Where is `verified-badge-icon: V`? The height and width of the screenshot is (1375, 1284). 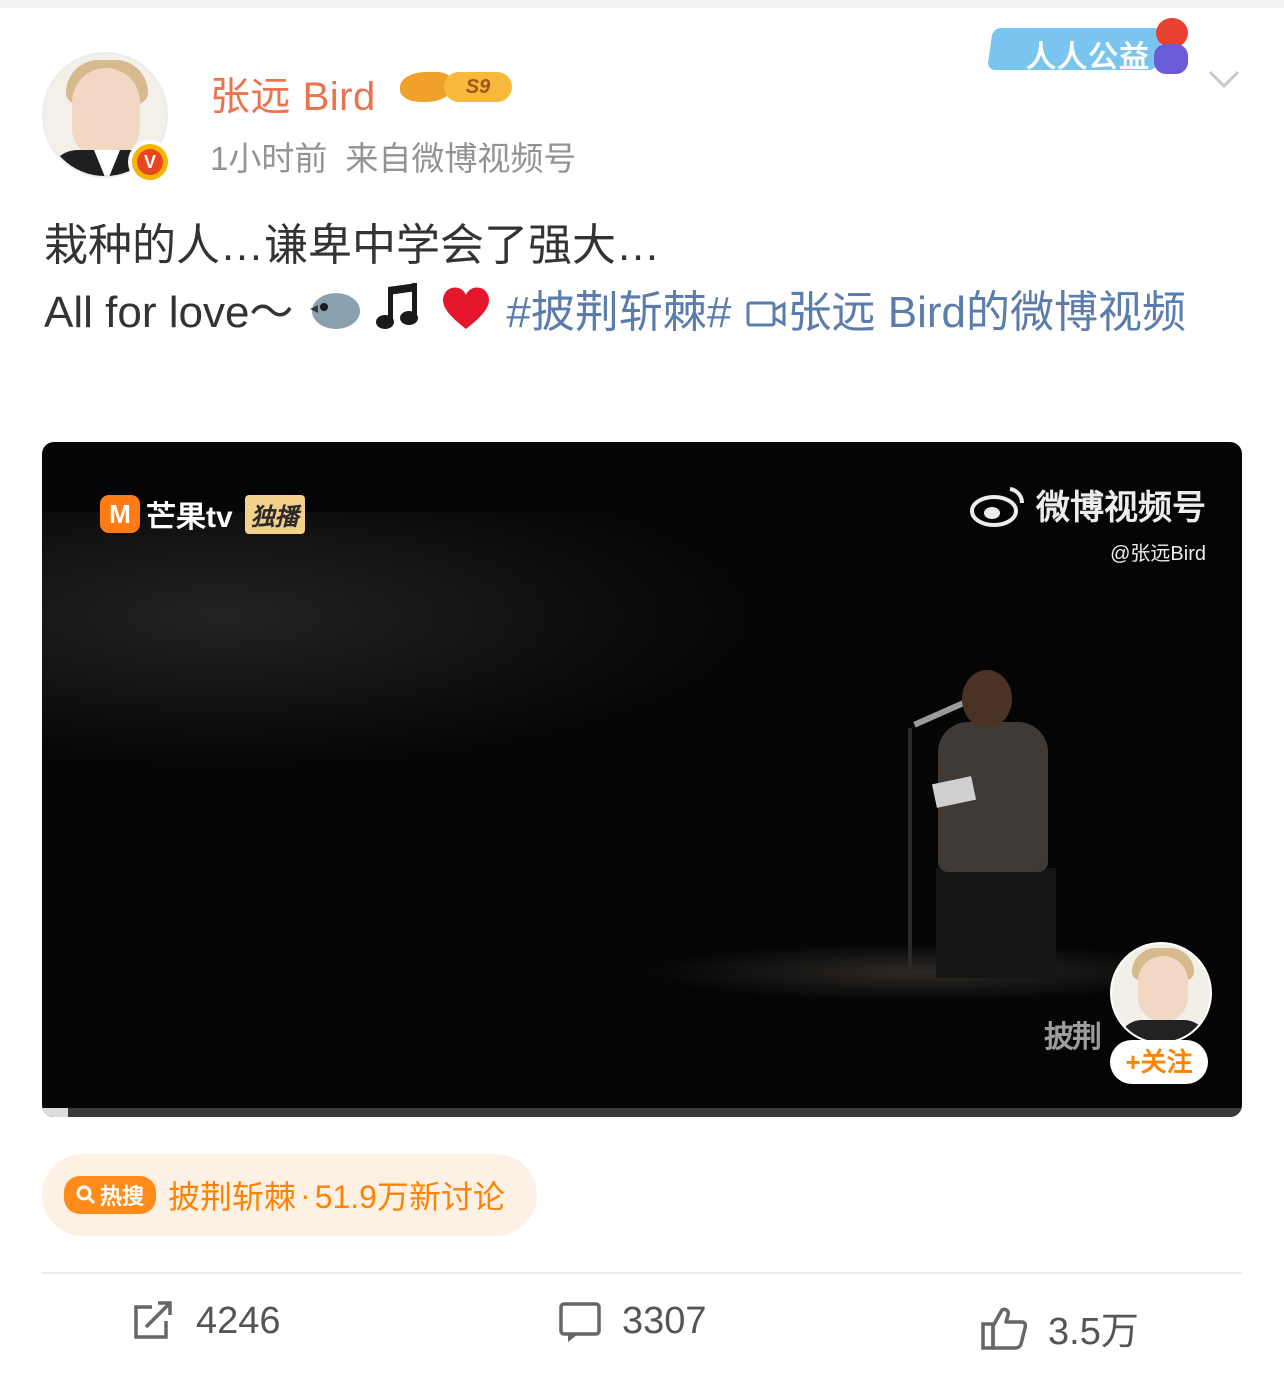 verified-badge-icon: V is located at coordinates (150, 162).